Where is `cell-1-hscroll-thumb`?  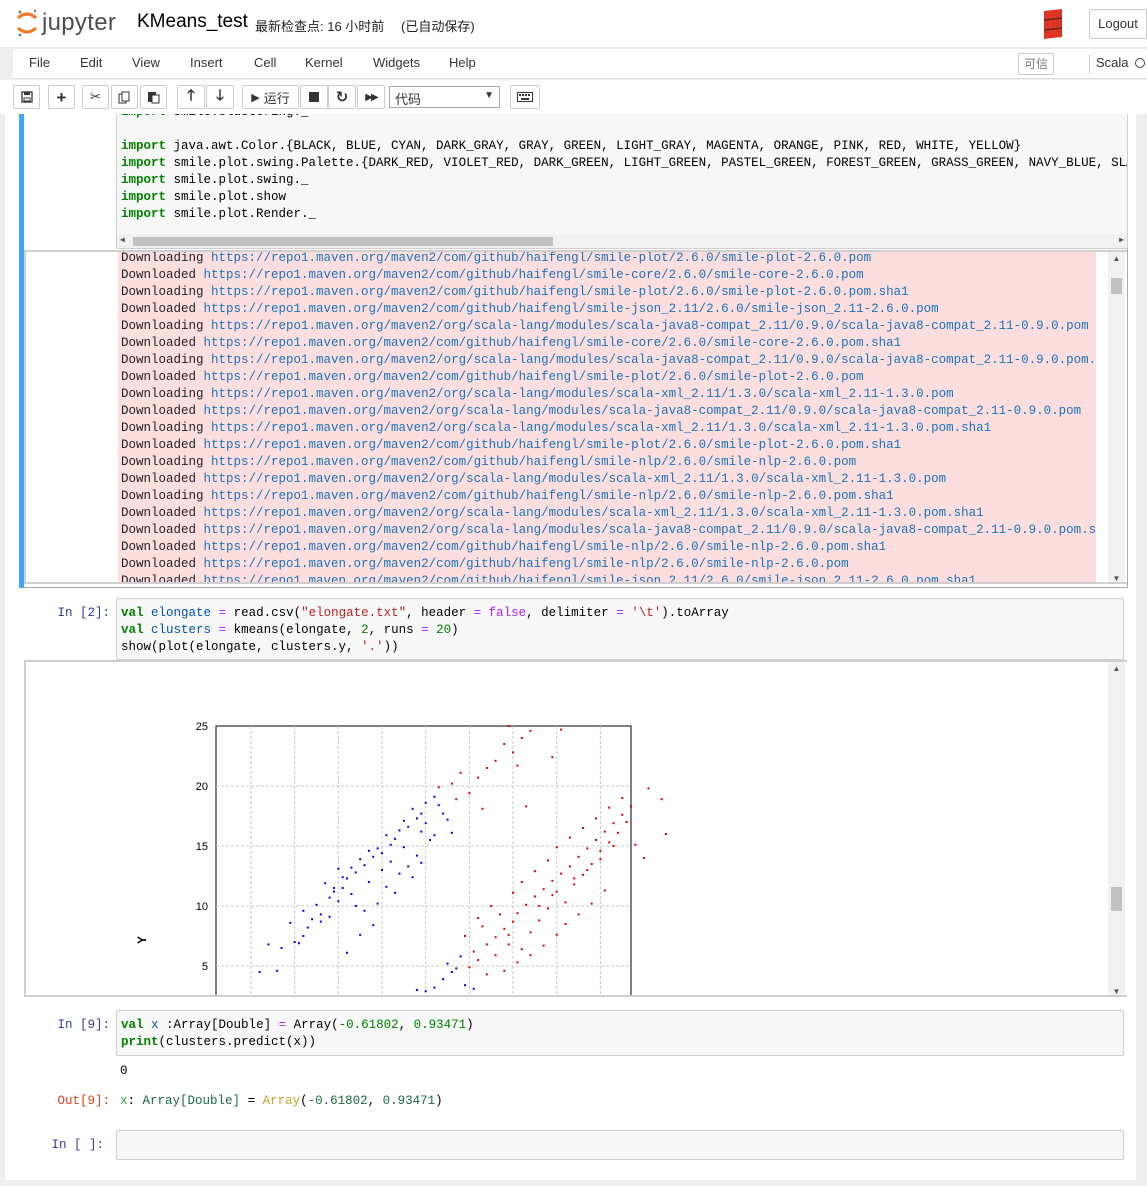 cell-1-hscroll-thumb is located at coordinates (343, 241).